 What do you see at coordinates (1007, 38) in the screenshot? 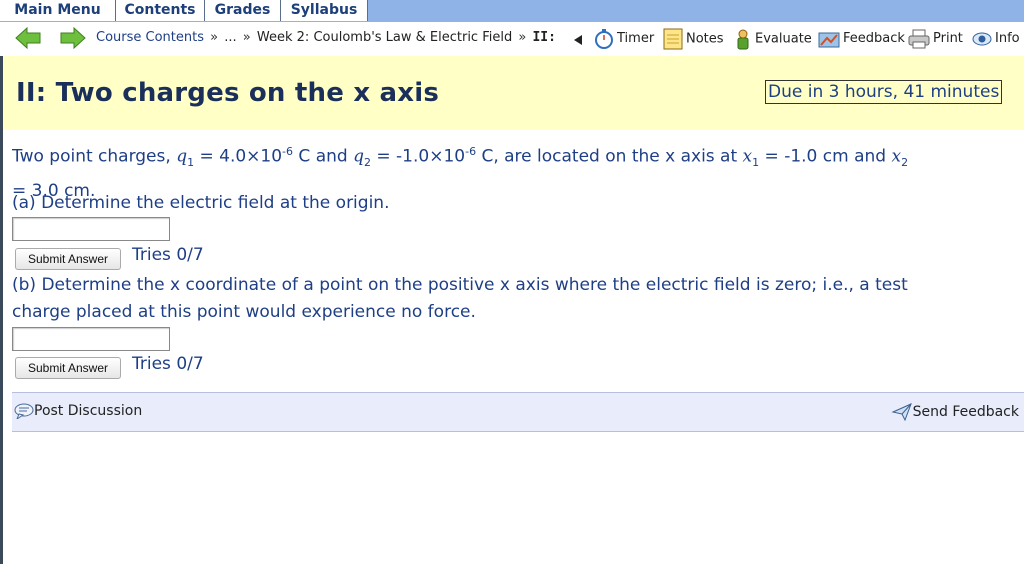
I see `info-label: Info` at bounding box center [1007, 38].